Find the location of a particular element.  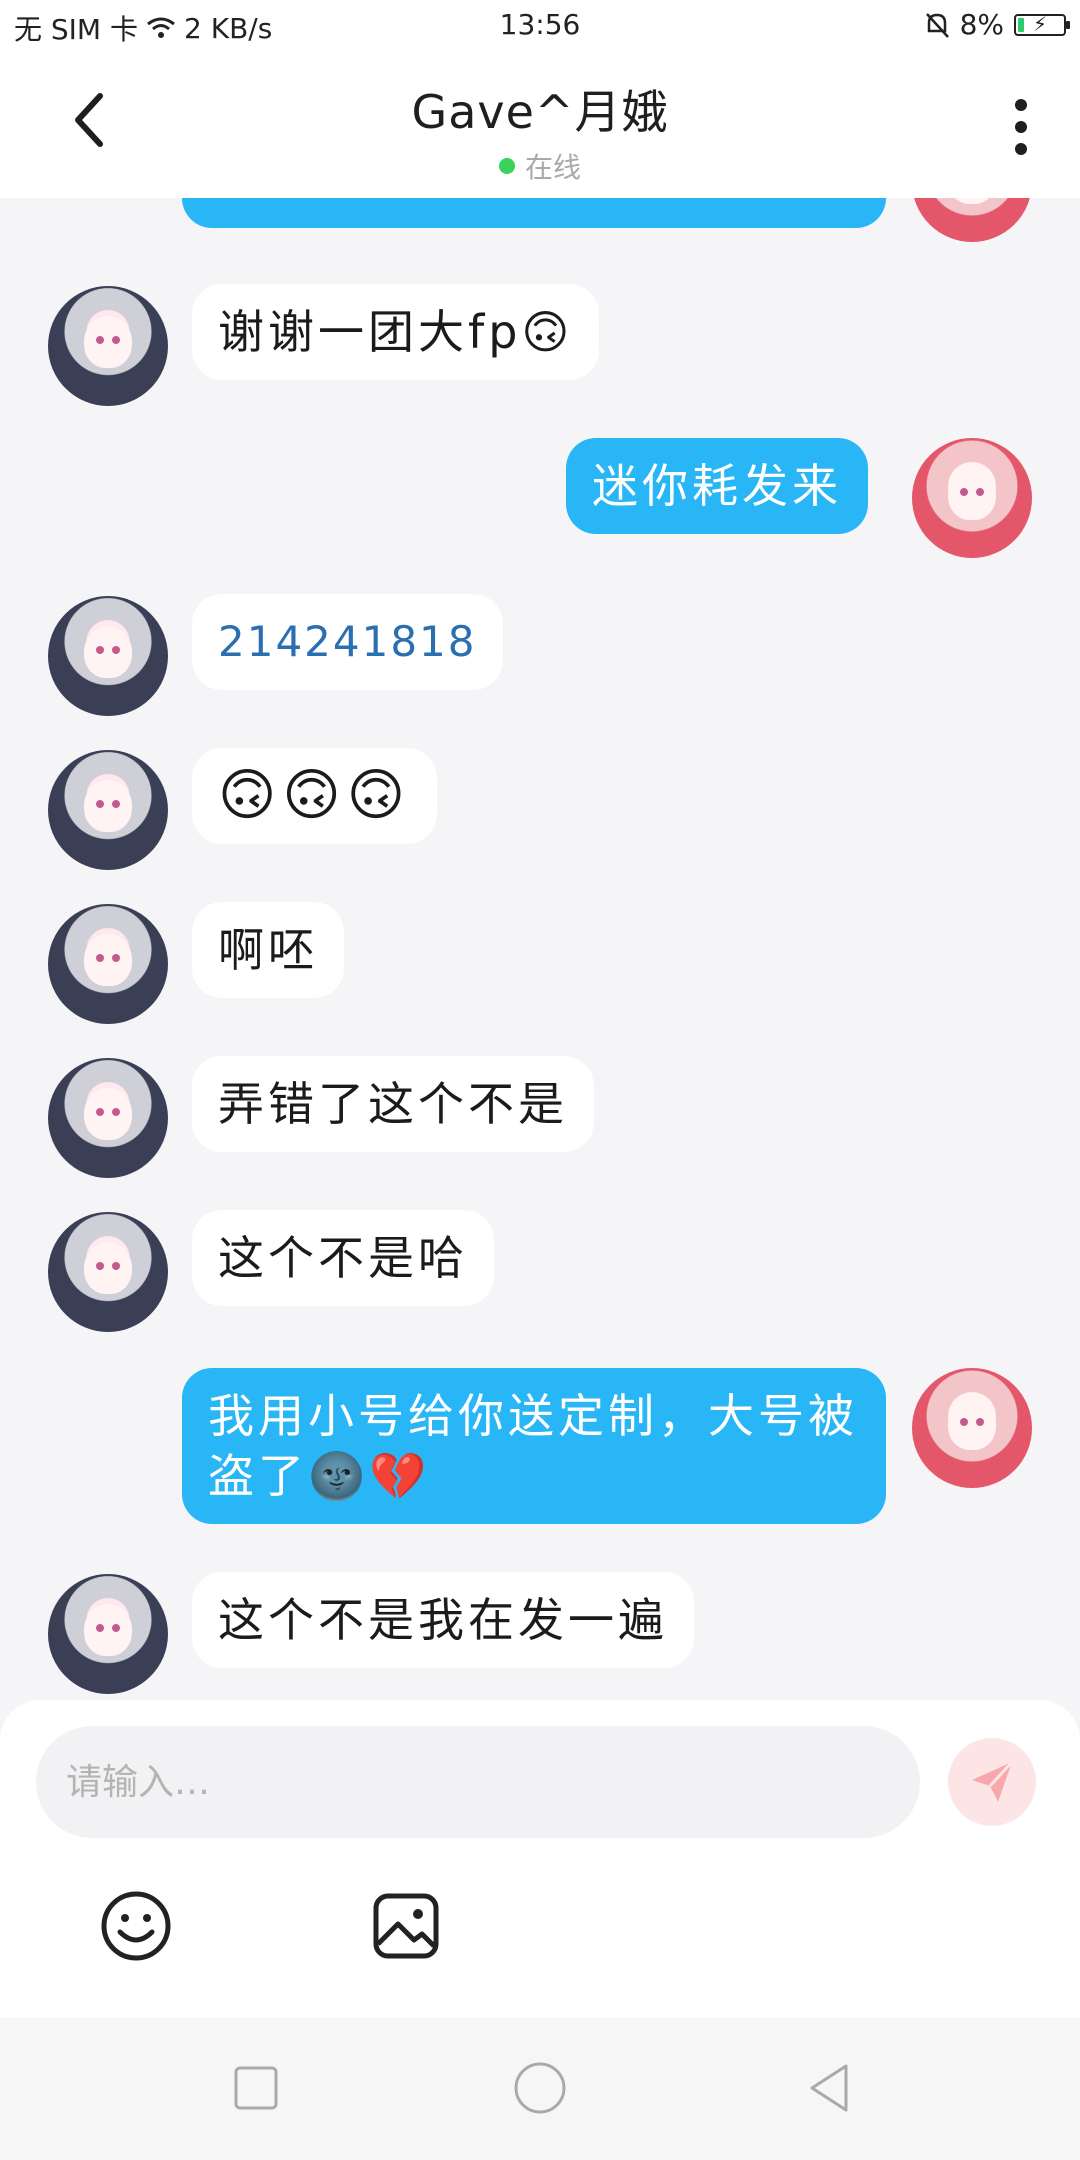

status-right: 8% ⚡ is located at coordinates (997, 24).